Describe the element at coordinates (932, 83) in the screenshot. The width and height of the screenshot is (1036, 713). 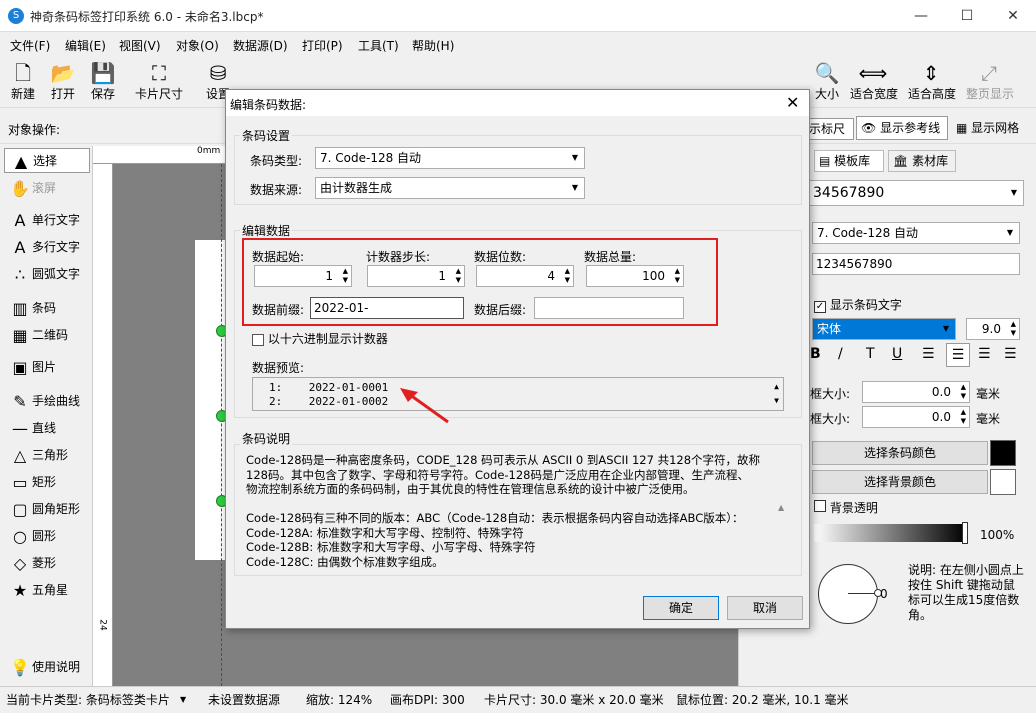
I see `fit-height-button: ⇕ 适合高度` at that location.